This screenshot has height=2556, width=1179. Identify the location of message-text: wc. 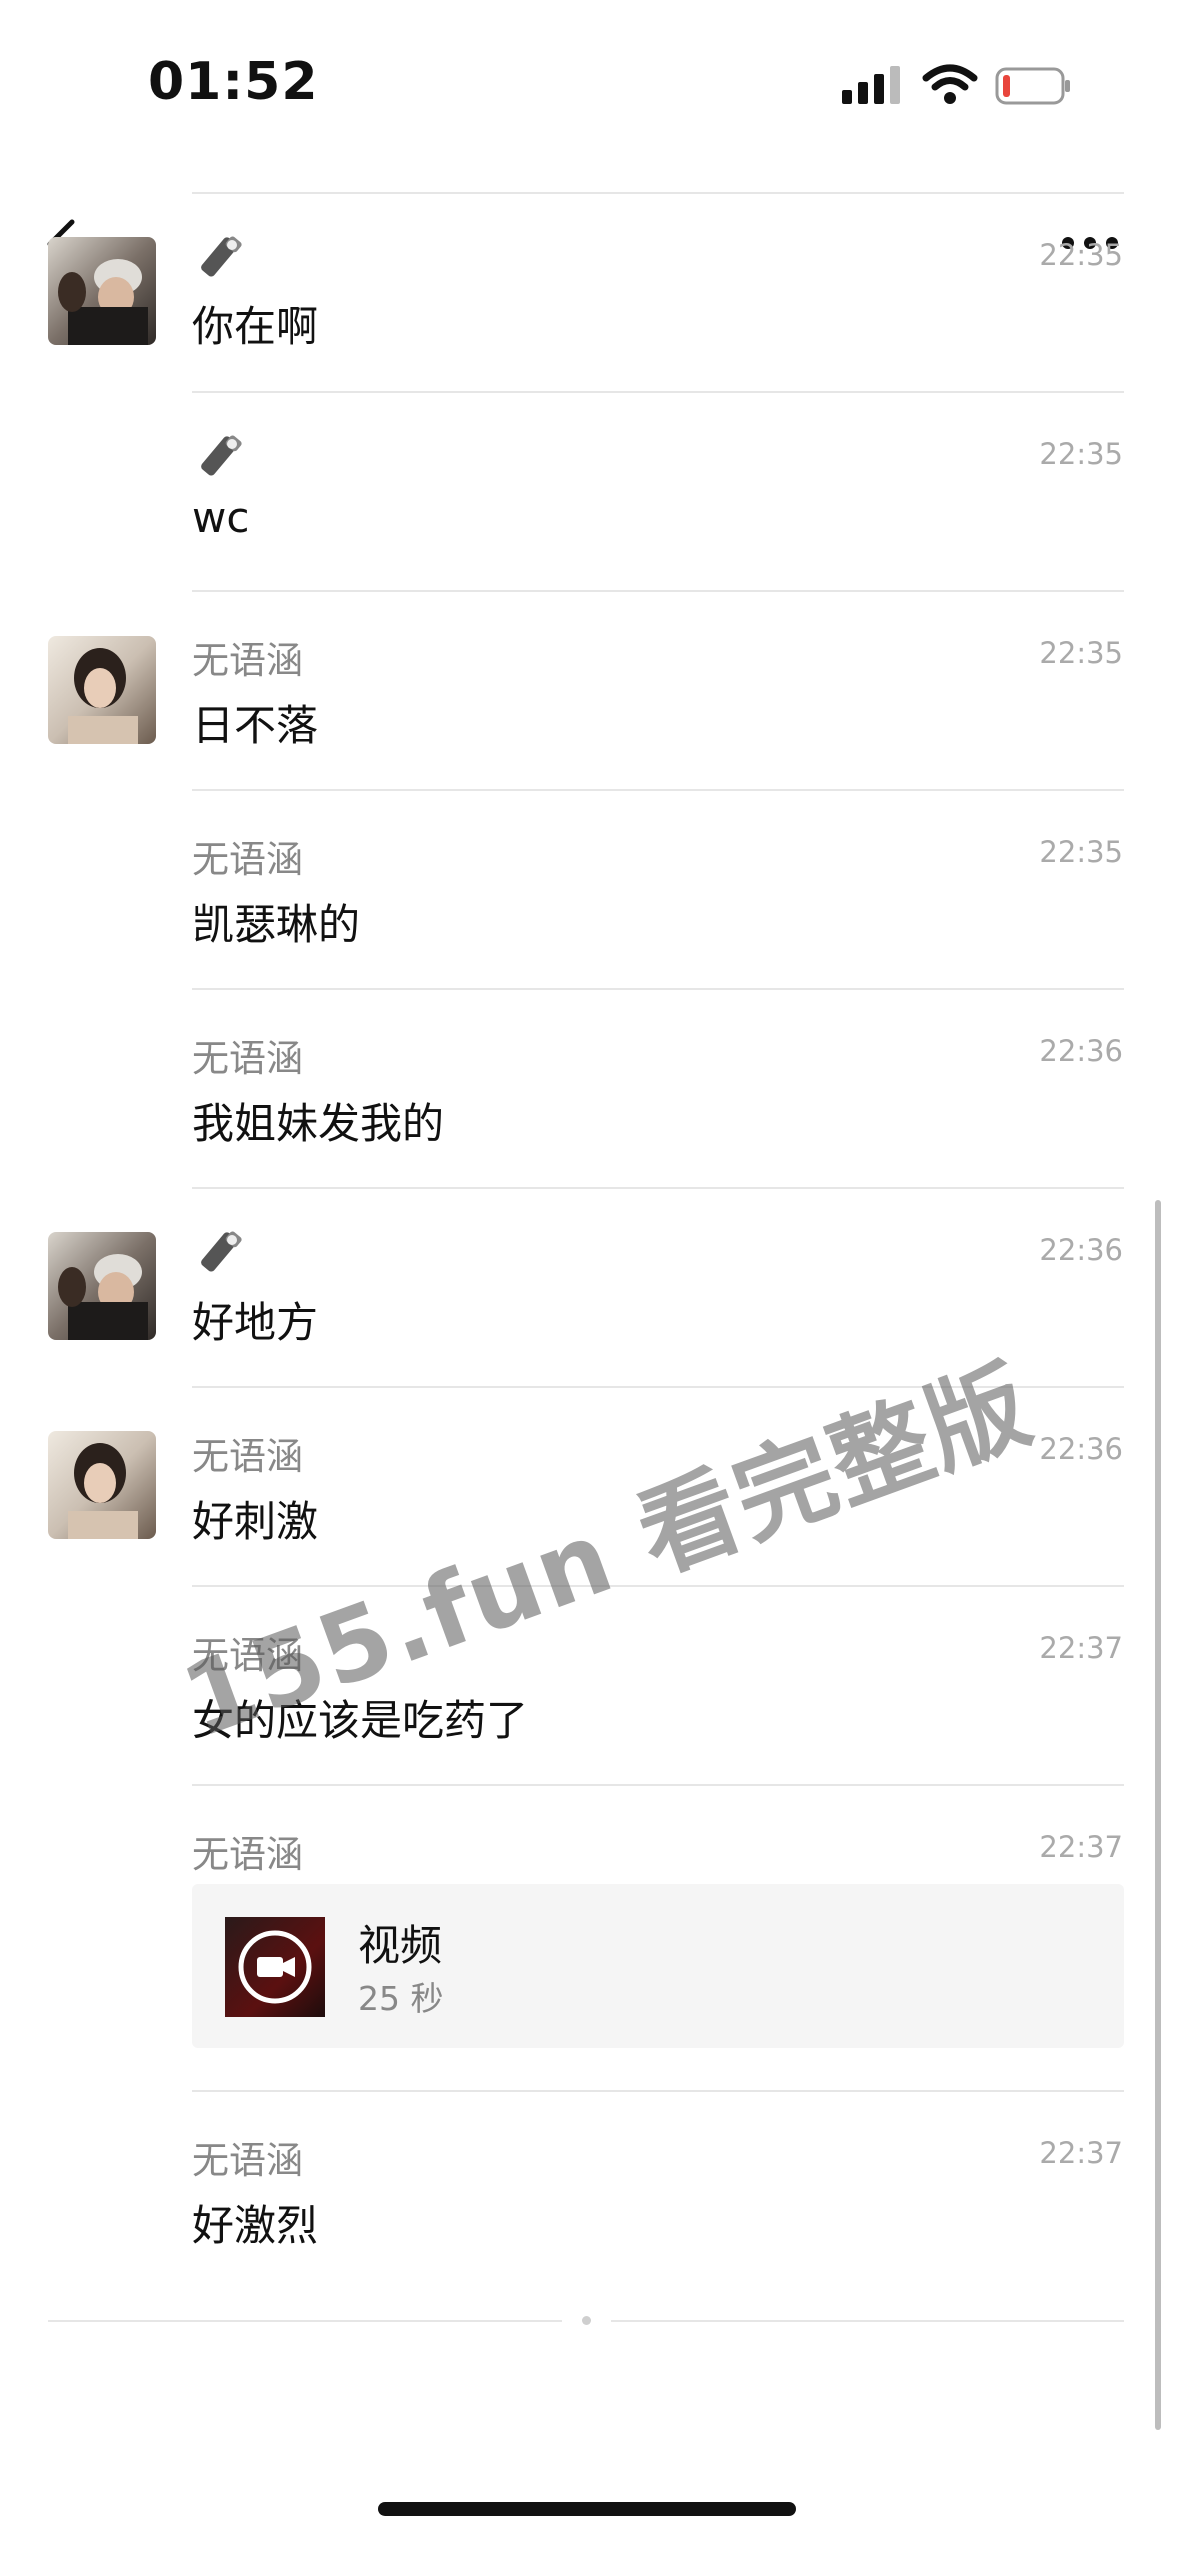
(220, 517).